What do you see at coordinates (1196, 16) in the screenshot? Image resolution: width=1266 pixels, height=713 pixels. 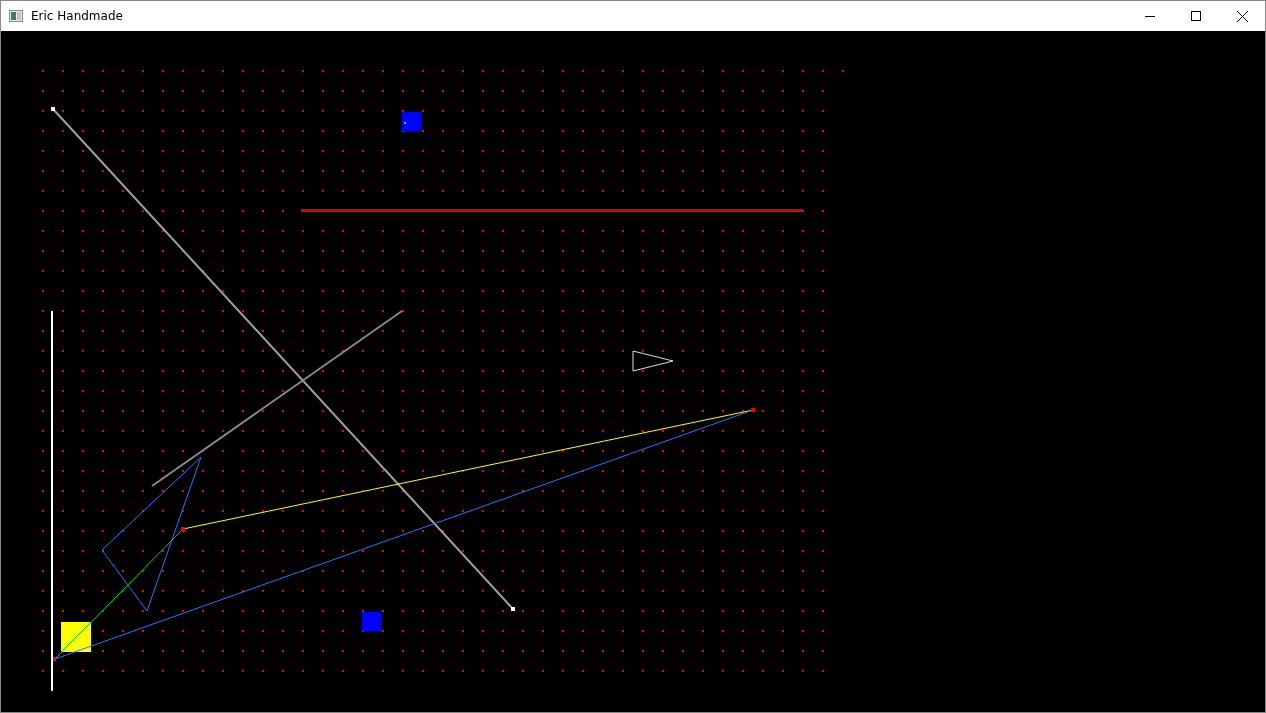 I see `maximize-icon` at bounding box center [1196, 16].